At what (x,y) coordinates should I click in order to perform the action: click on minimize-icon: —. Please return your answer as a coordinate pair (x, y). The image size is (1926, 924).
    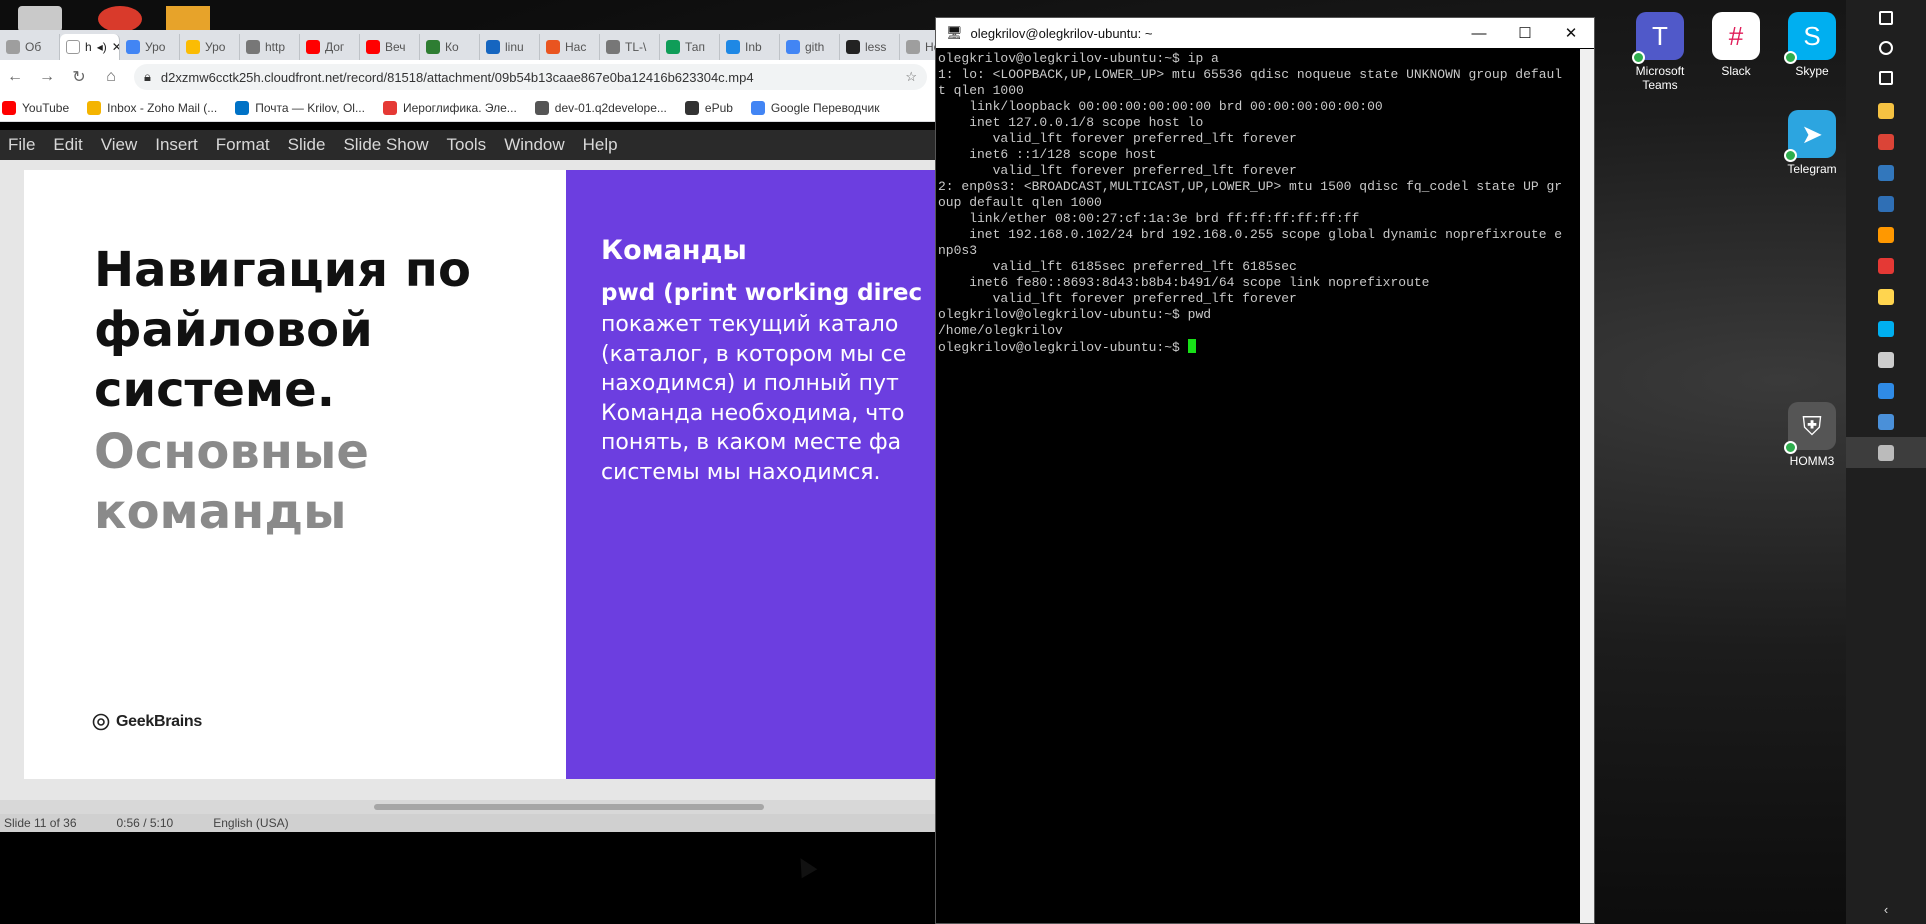
    Looking at the image, I should click on (1479, 33).